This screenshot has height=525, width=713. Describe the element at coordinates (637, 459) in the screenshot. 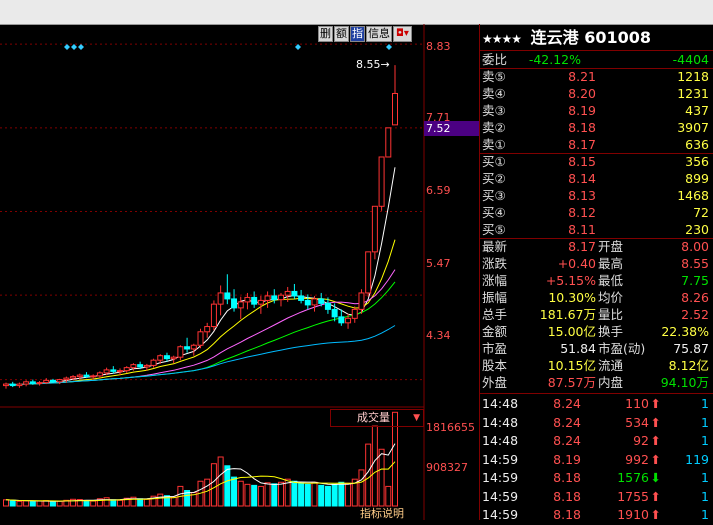

I see `tick-volume: 992` at that location.